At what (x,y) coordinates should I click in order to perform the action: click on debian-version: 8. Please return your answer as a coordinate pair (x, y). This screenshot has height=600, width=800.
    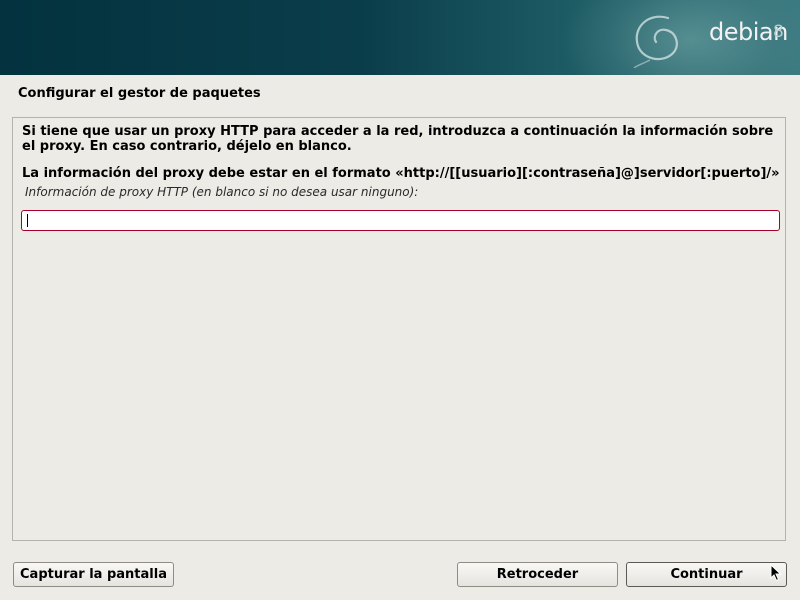
    Looking at the image, I should click on (778, 32).